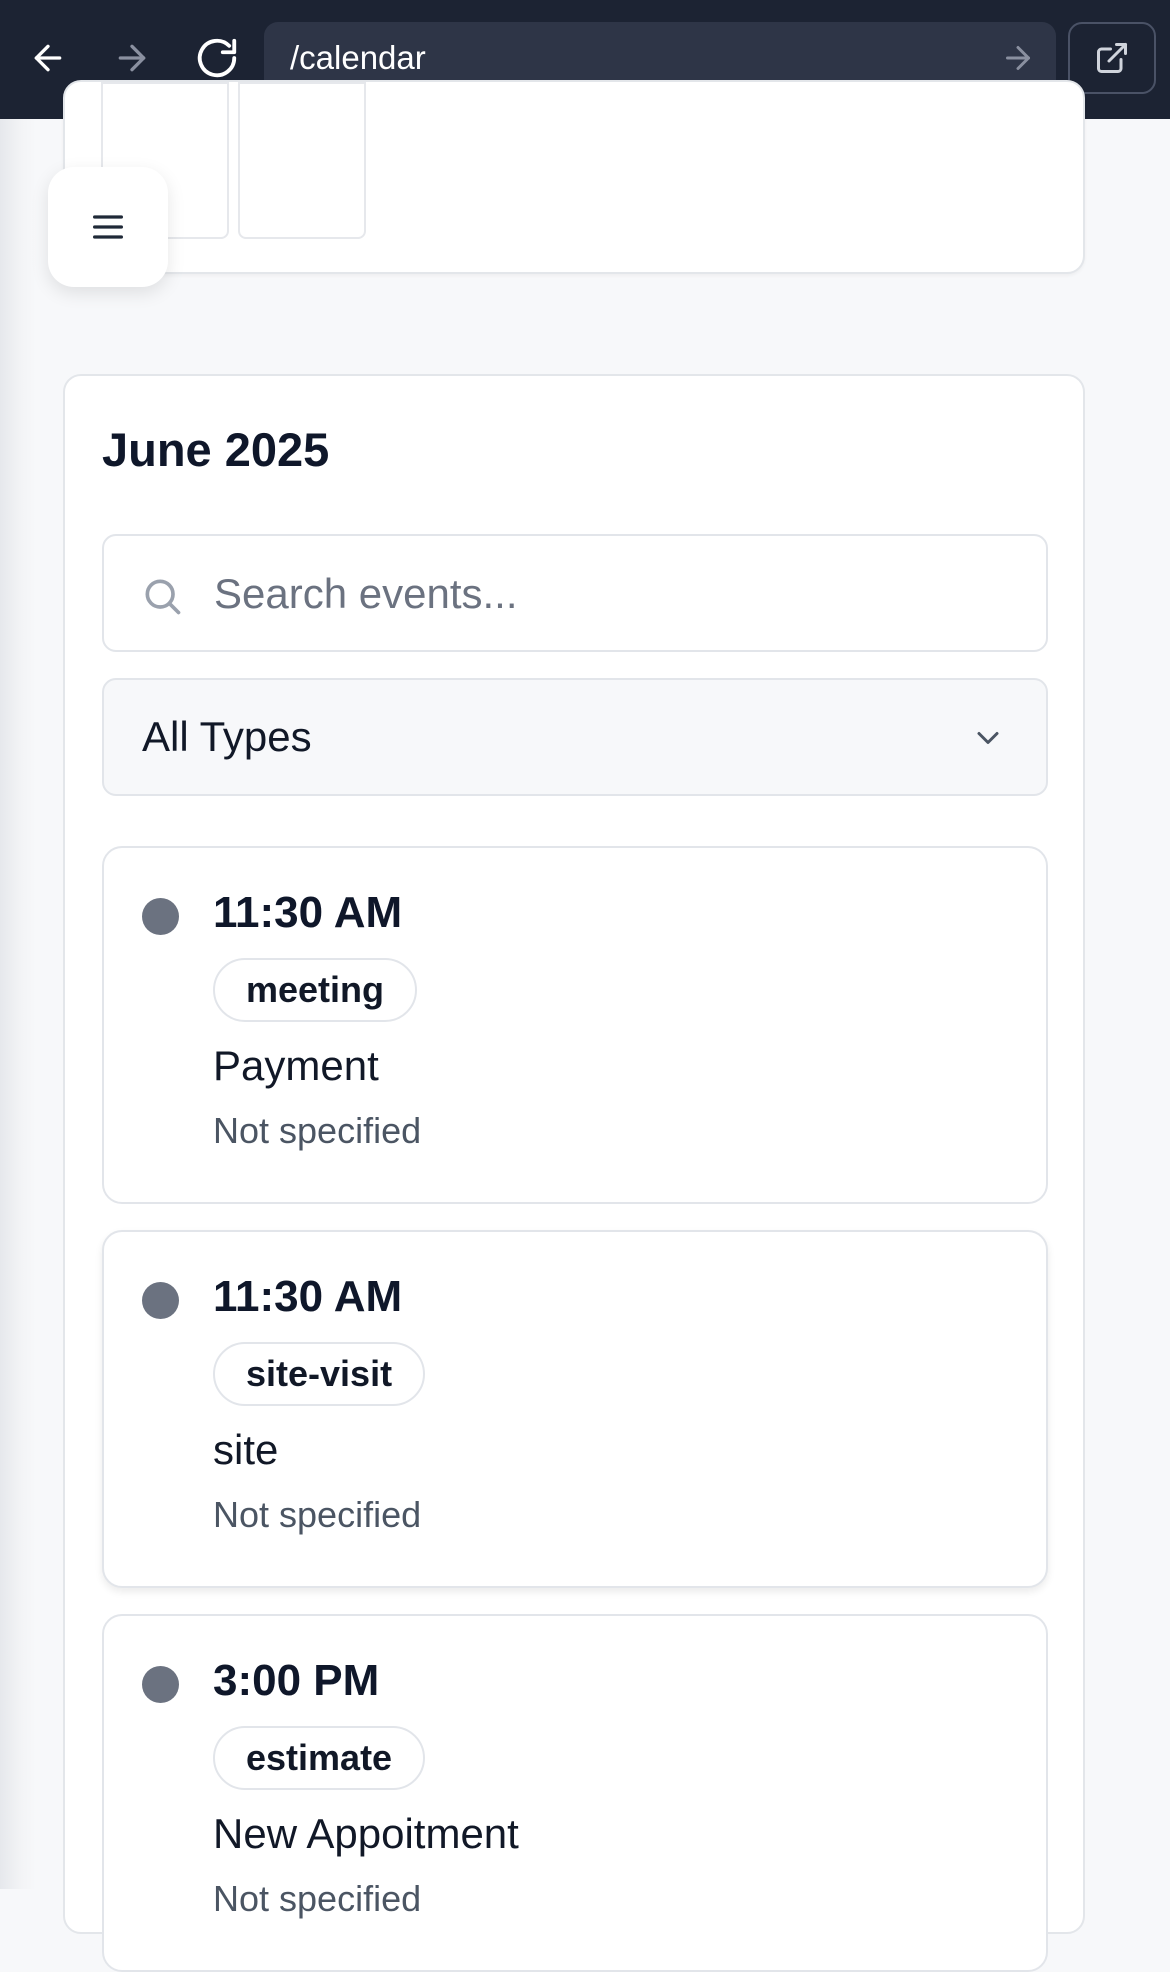  Describe the element at coordinates (575, 1409) in the screenshot. I see `event-card: 11:30 AM site-visit site Not specified` at that location.